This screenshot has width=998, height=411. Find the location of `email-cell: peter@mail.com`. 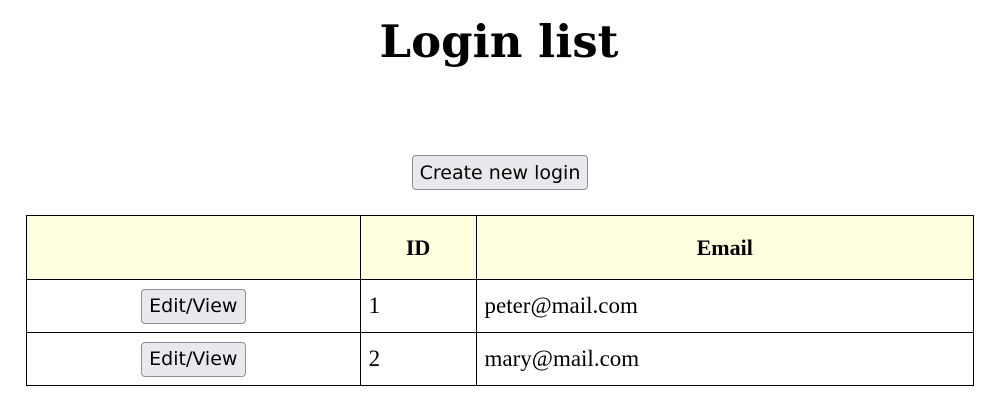

email-cell: peter@mail.com is located at coordinates (724, 306).